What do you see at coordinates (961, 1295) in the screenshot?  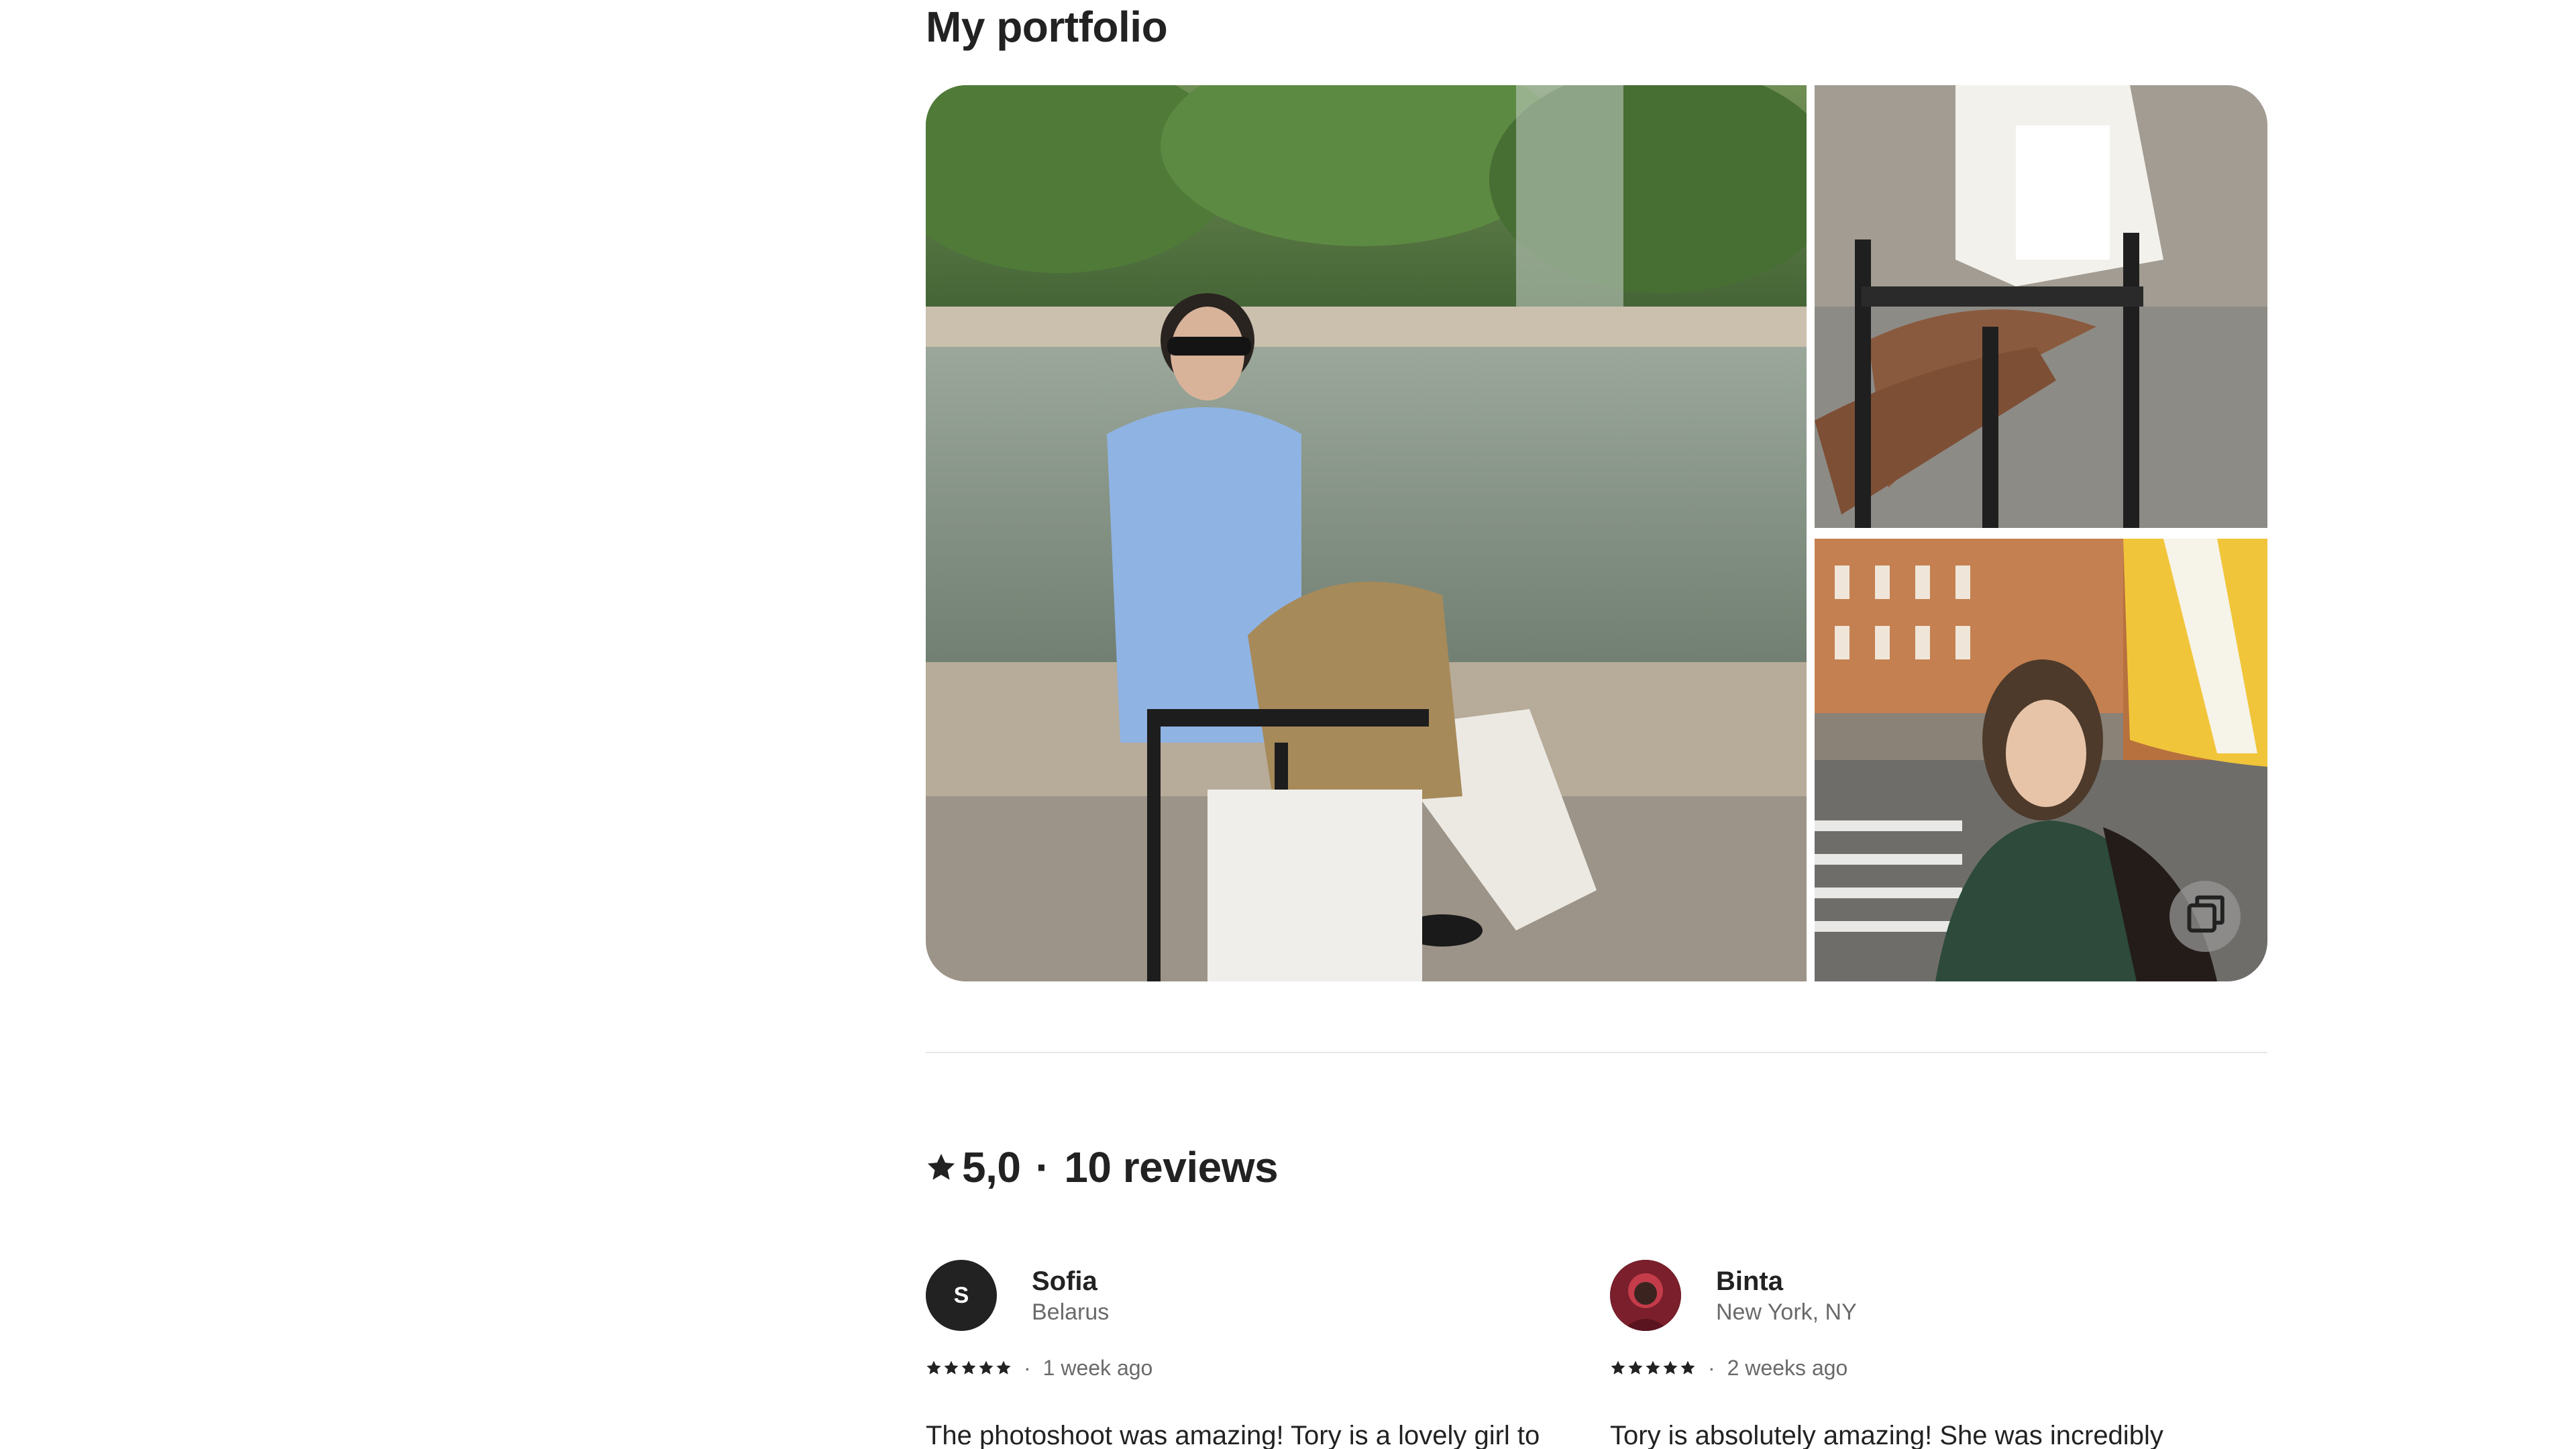 I see `avatar: S` at bounding box center [961, 1295].